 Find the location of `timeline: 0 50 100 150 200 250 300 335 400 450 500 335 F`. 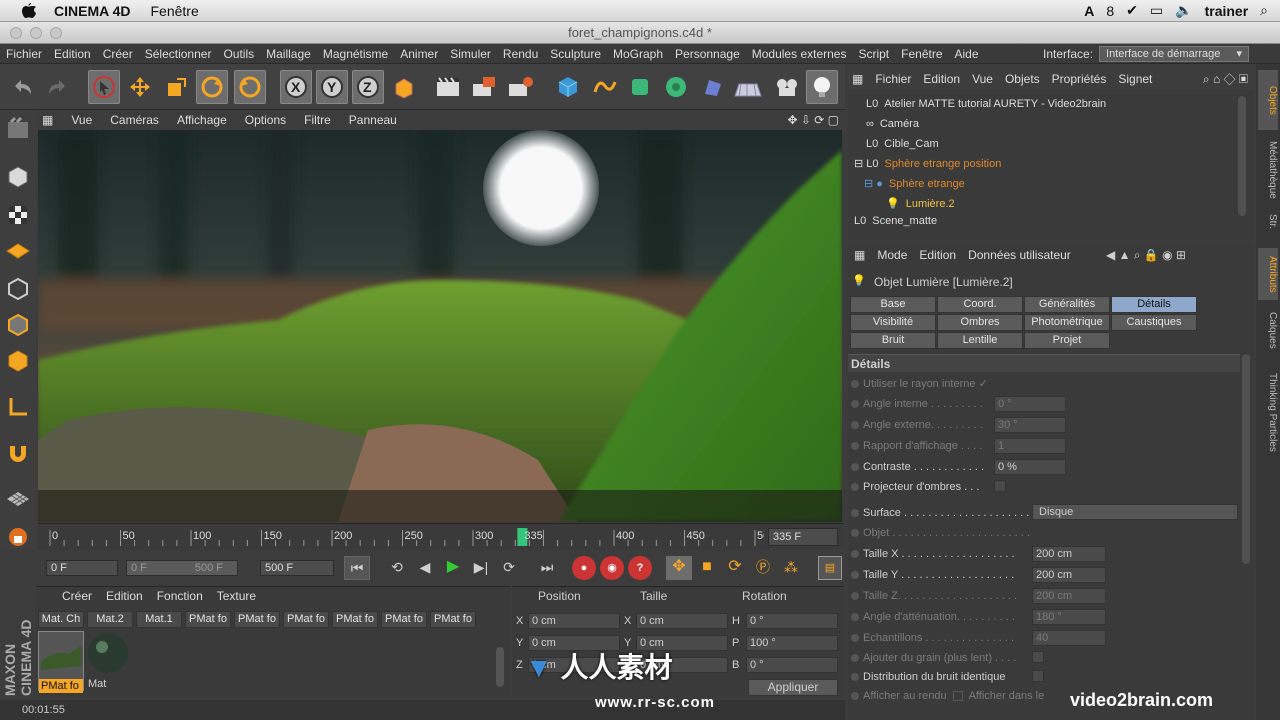

timeline: 0 50 100 150 200 250 300 335 400 450 500 335 F is located at coordinates (440, 536).